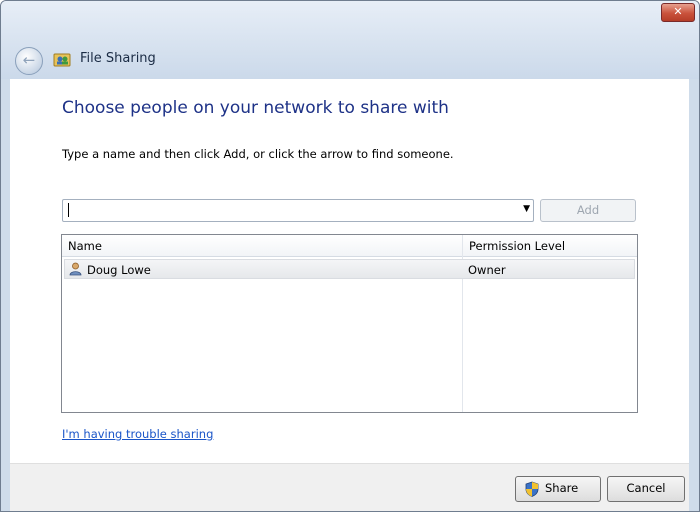  I want to click on share-button: Share, so click(558, 489).